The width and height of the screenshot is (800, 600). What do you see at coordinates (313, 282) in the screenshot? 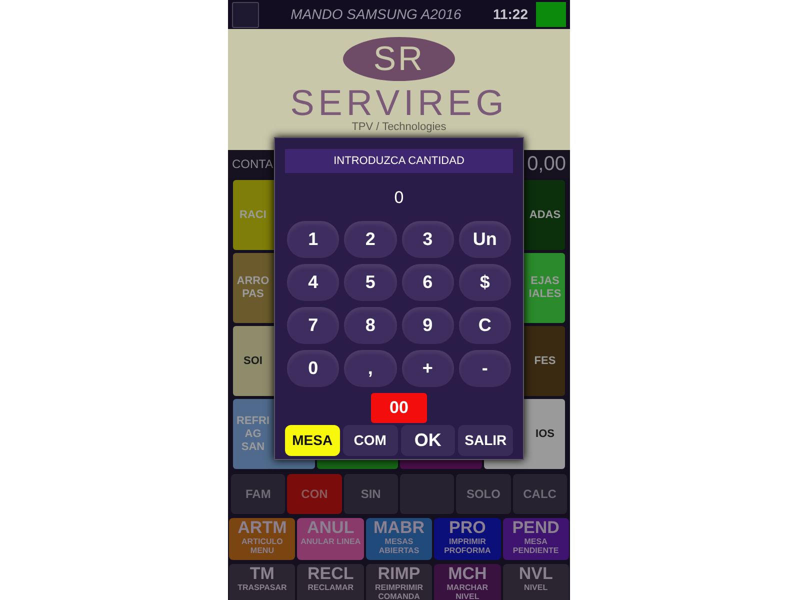
I see `keypad-key: 4` at bounding box center [313, 282].